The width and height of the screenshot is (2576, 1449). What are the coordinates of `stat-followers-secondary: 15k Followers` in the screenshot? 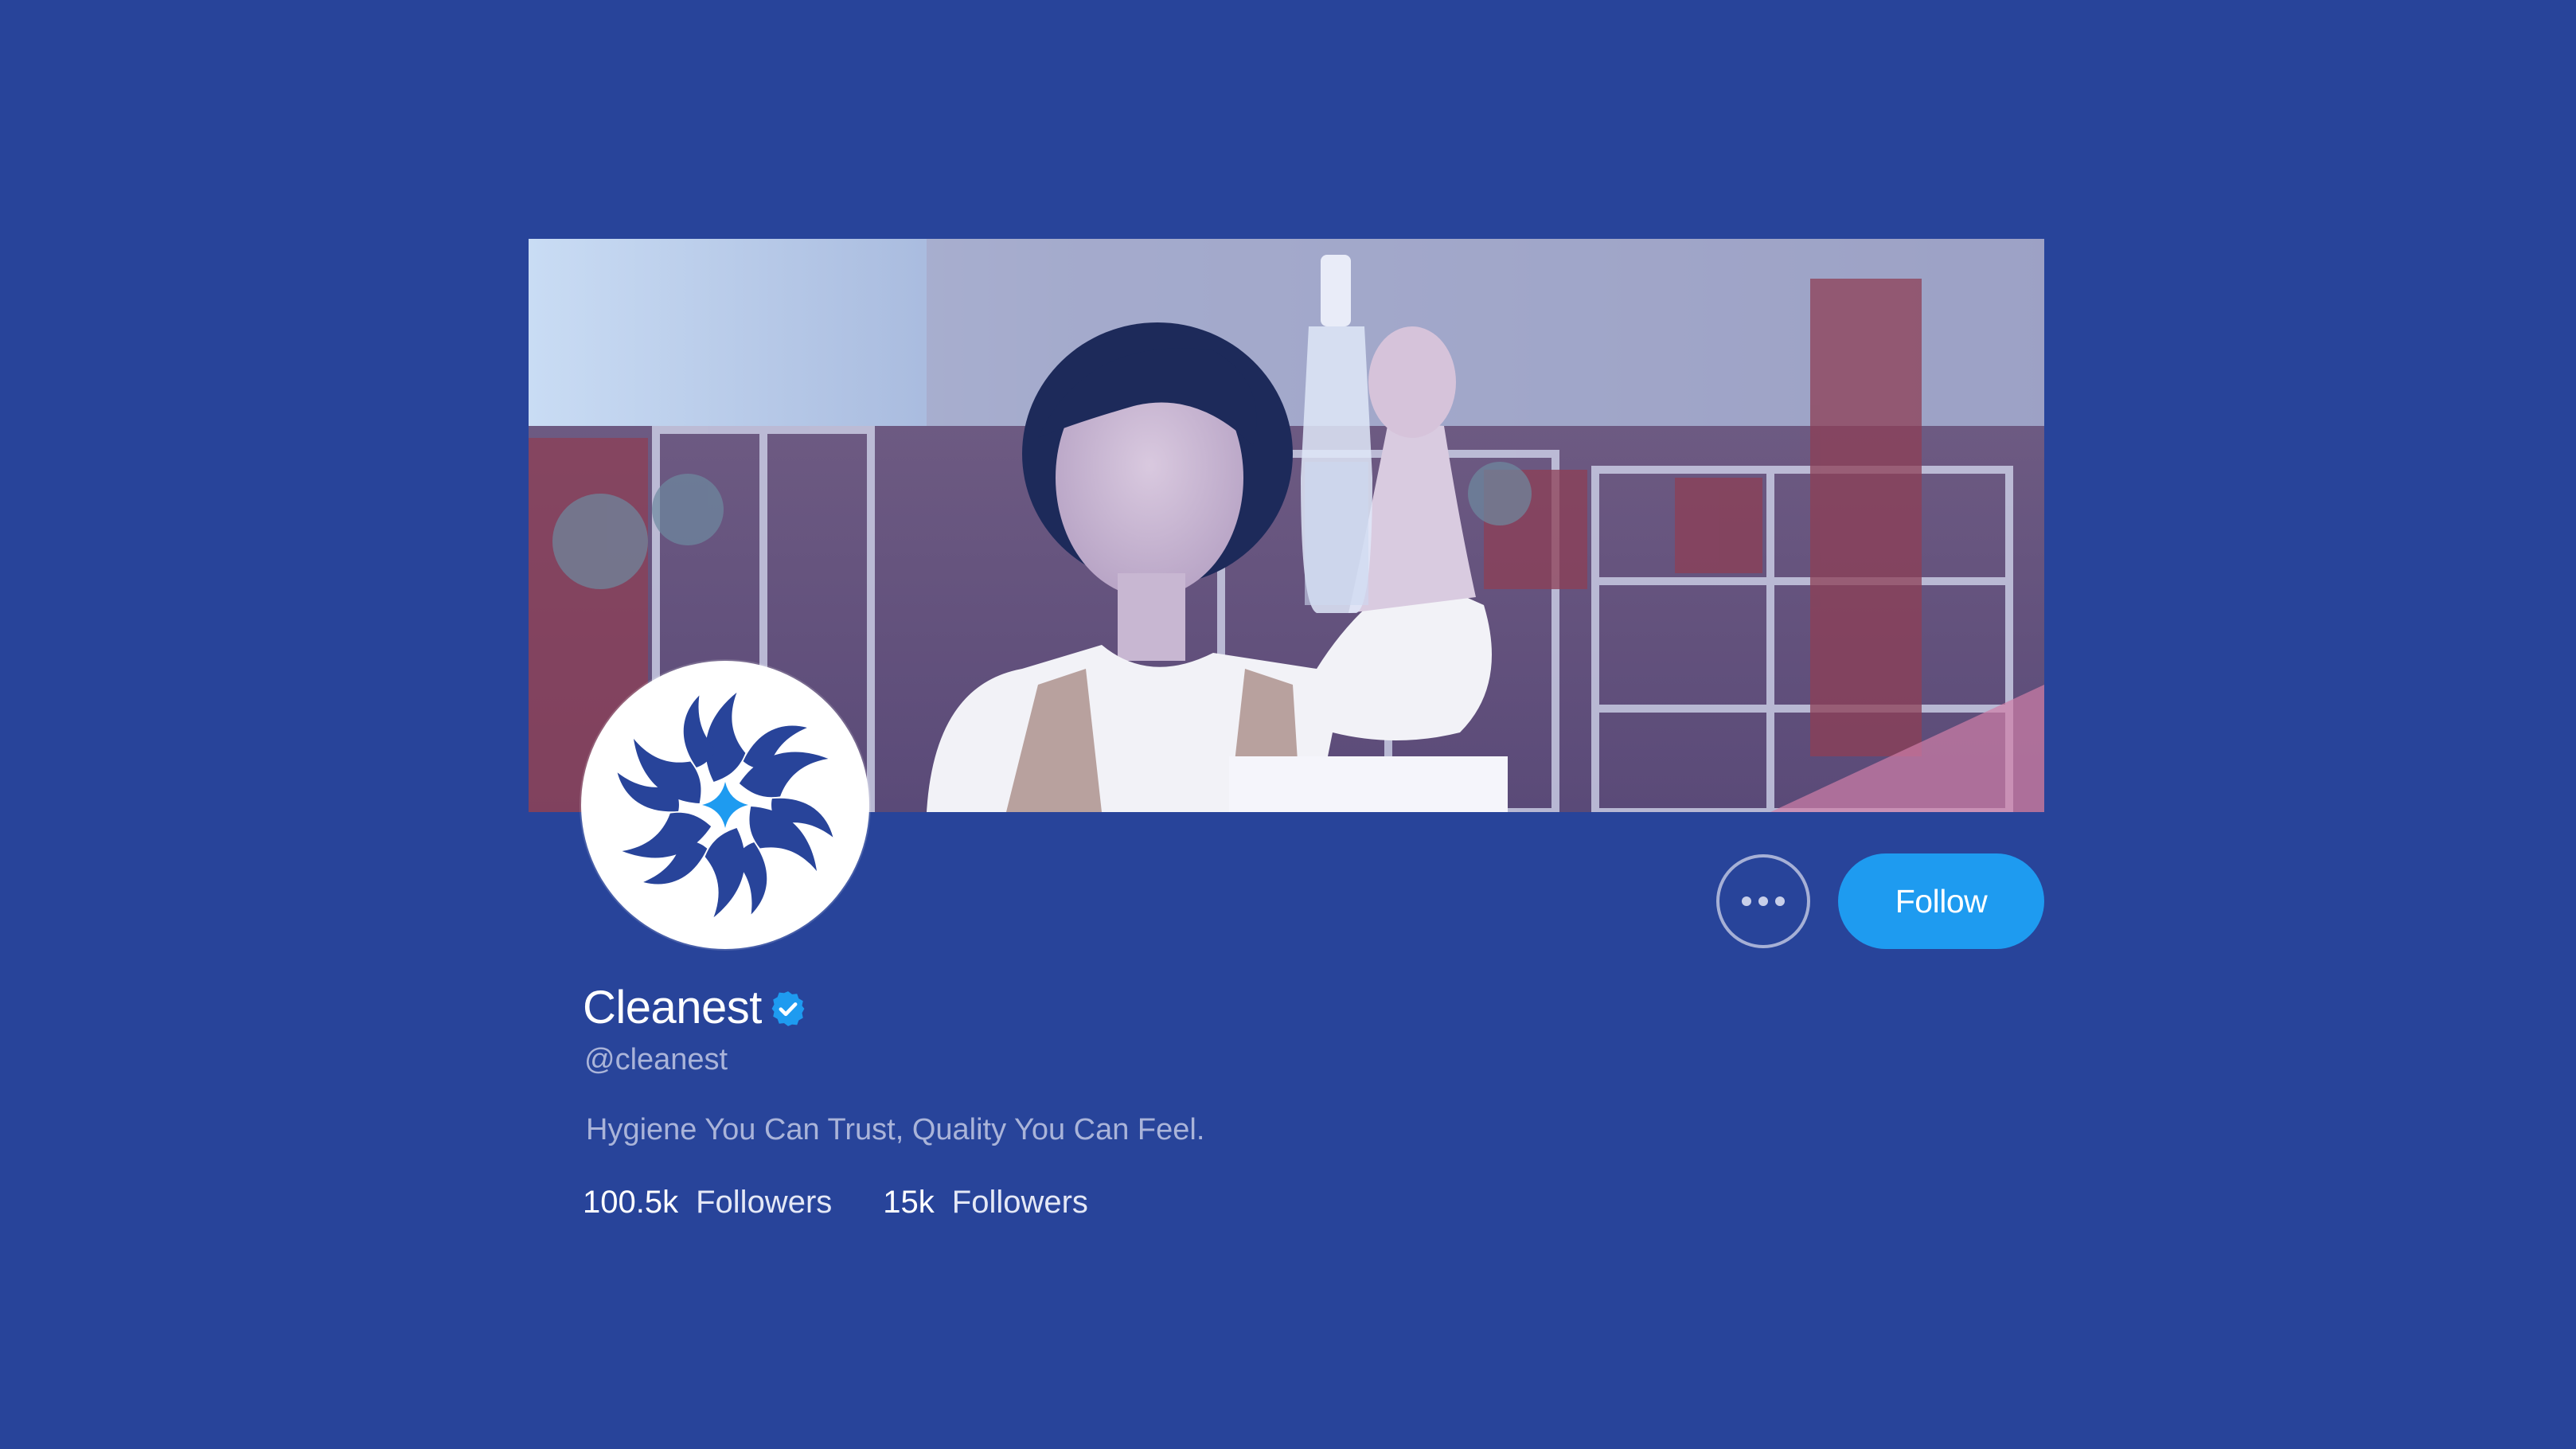 It's located at (985, 1203).